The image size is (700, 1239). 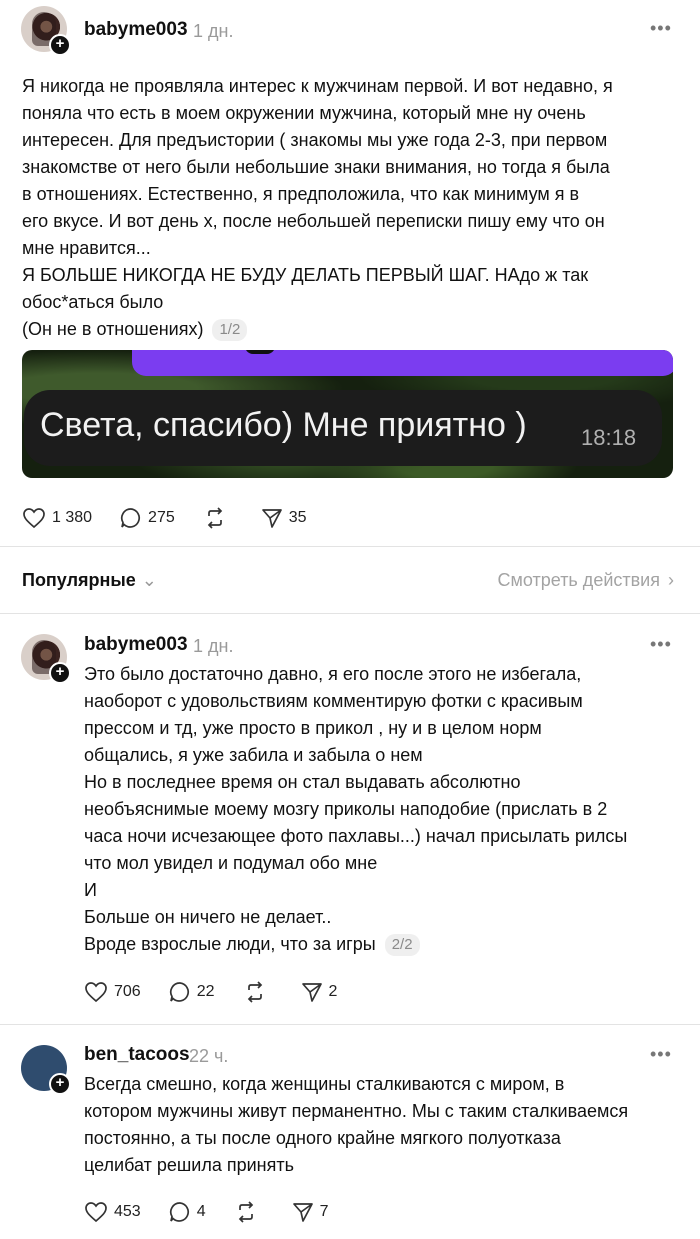 What do you see at coordinates (127, 991) in the screenshot?
I see `like-count: 706` at bounding box center [127, 991].